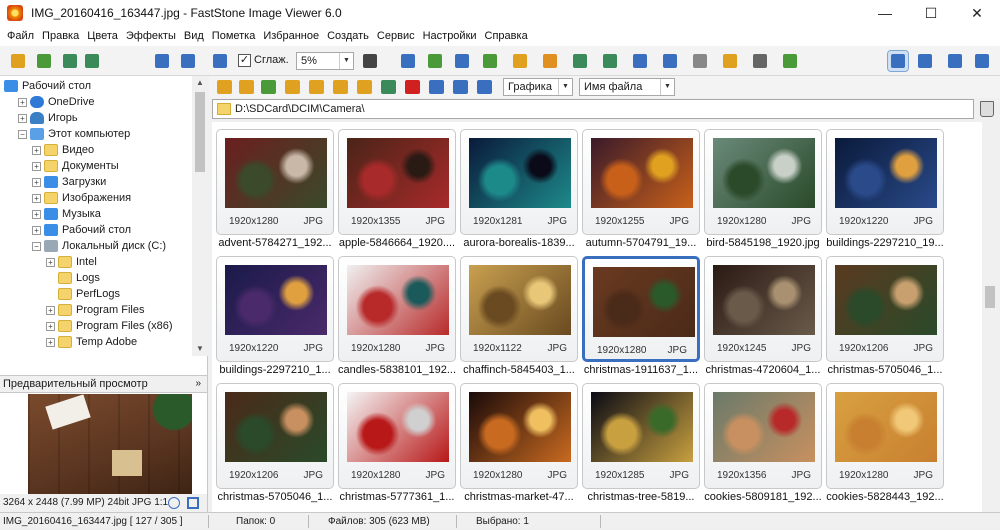  I want to click on menu-item-6: Избранное, so click(291, 36).